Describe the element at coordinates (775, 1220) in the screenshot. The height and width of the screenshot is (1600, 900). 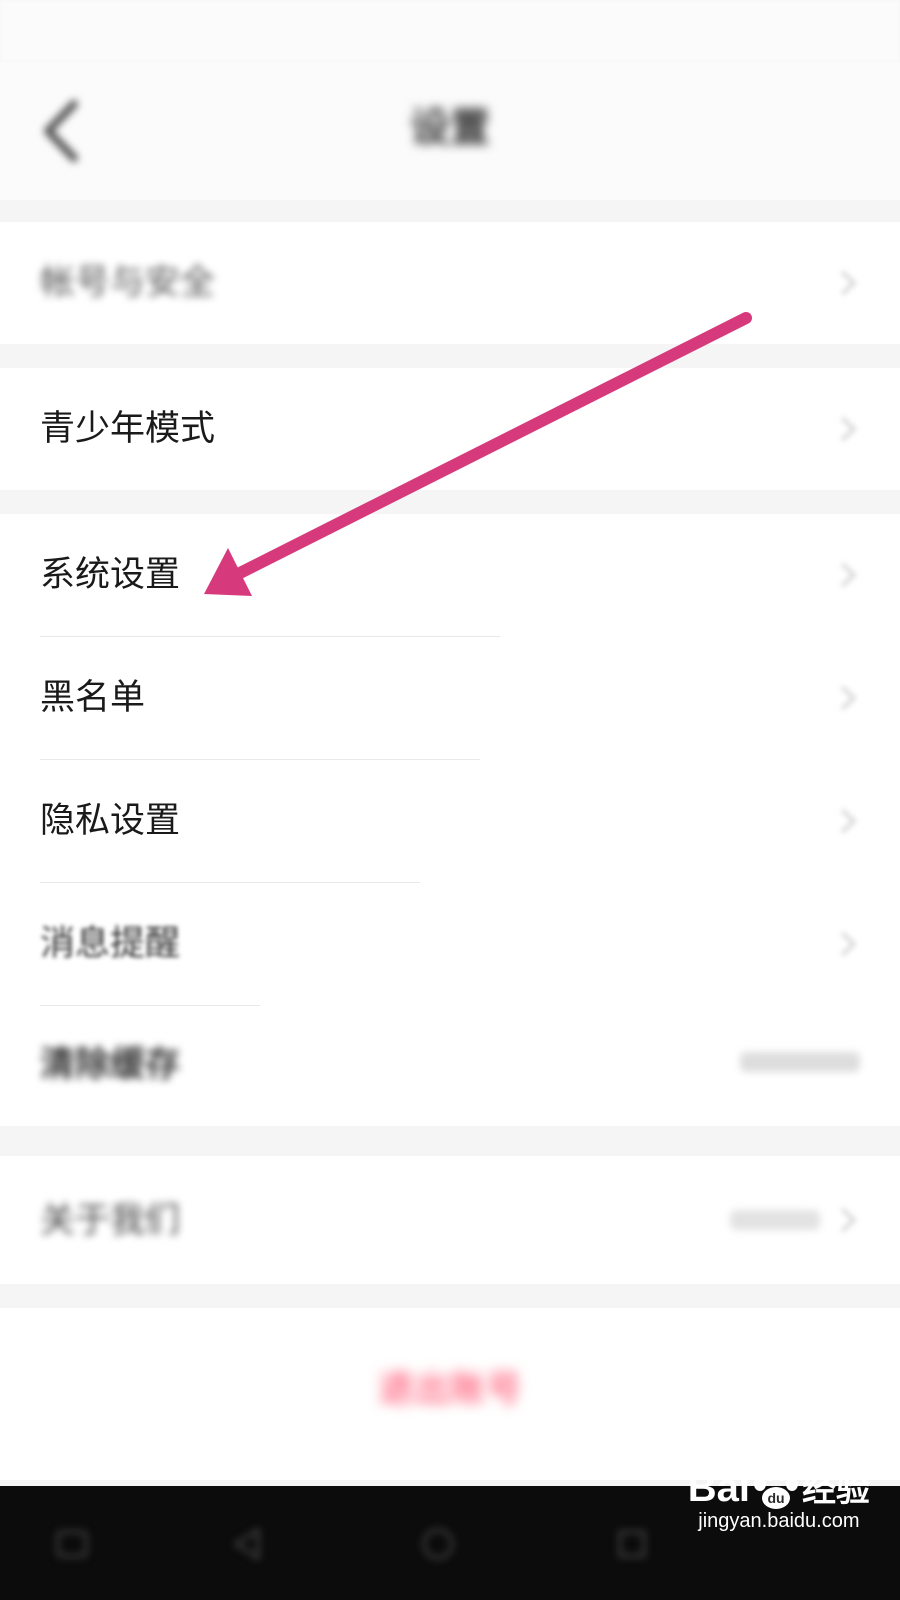
I see `version-value` at that location.